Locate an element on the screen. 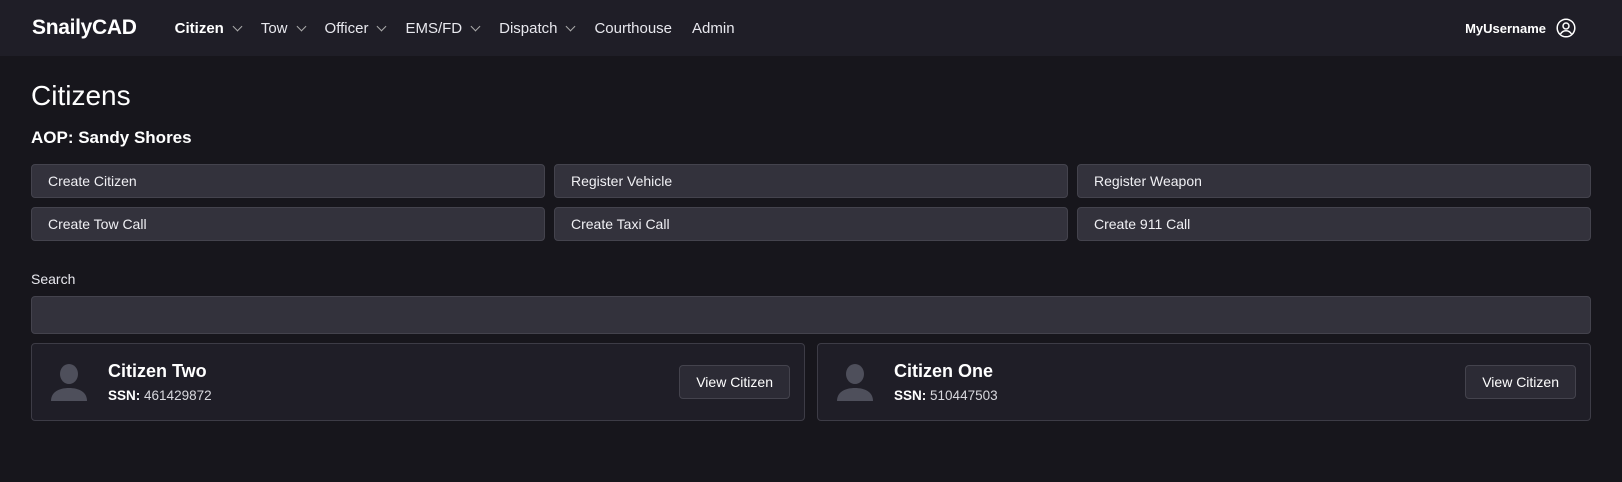 This screenshot has height=482, width=1622. nav-admin: Admin is located at coordinates (713, 28).